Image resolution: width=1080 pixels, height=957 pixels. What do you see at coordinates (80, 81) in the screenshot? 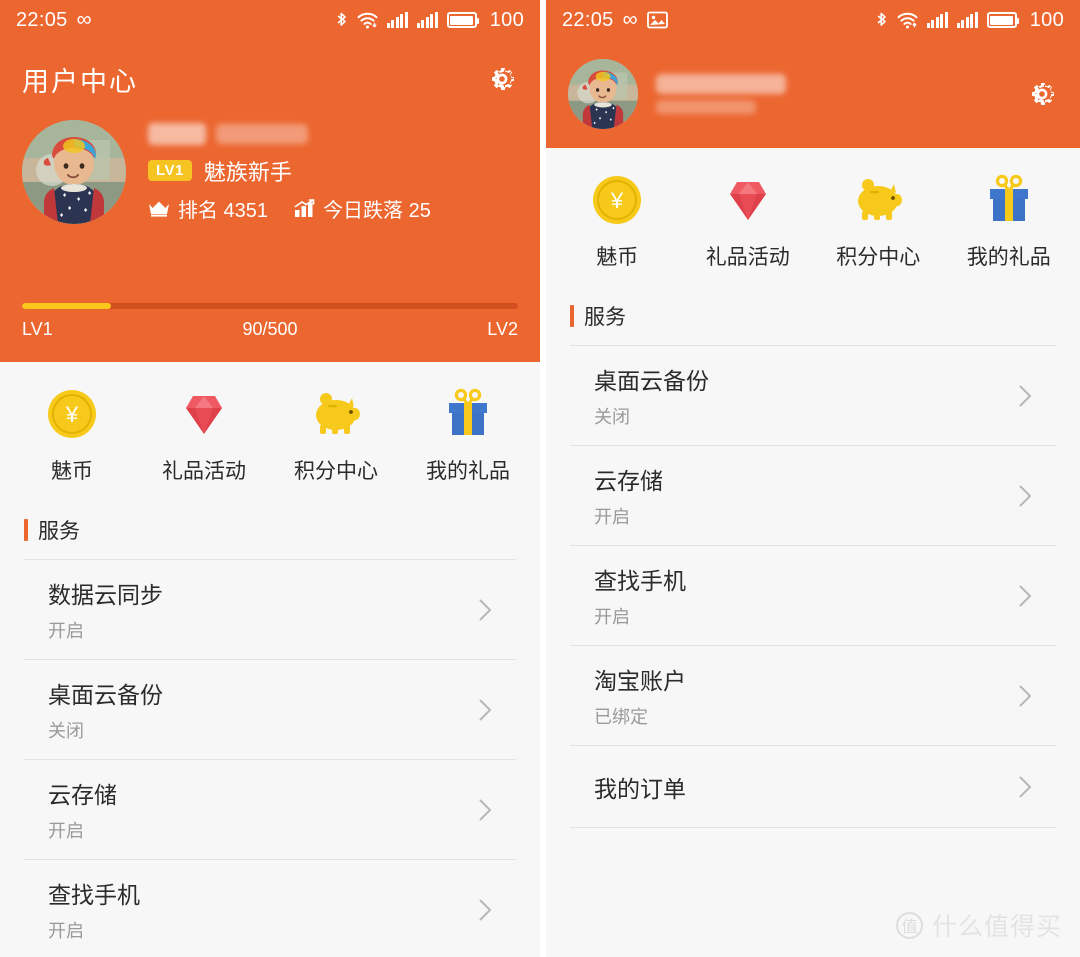
I see `page-title: 用户中心` at bounding box center [80, 81].